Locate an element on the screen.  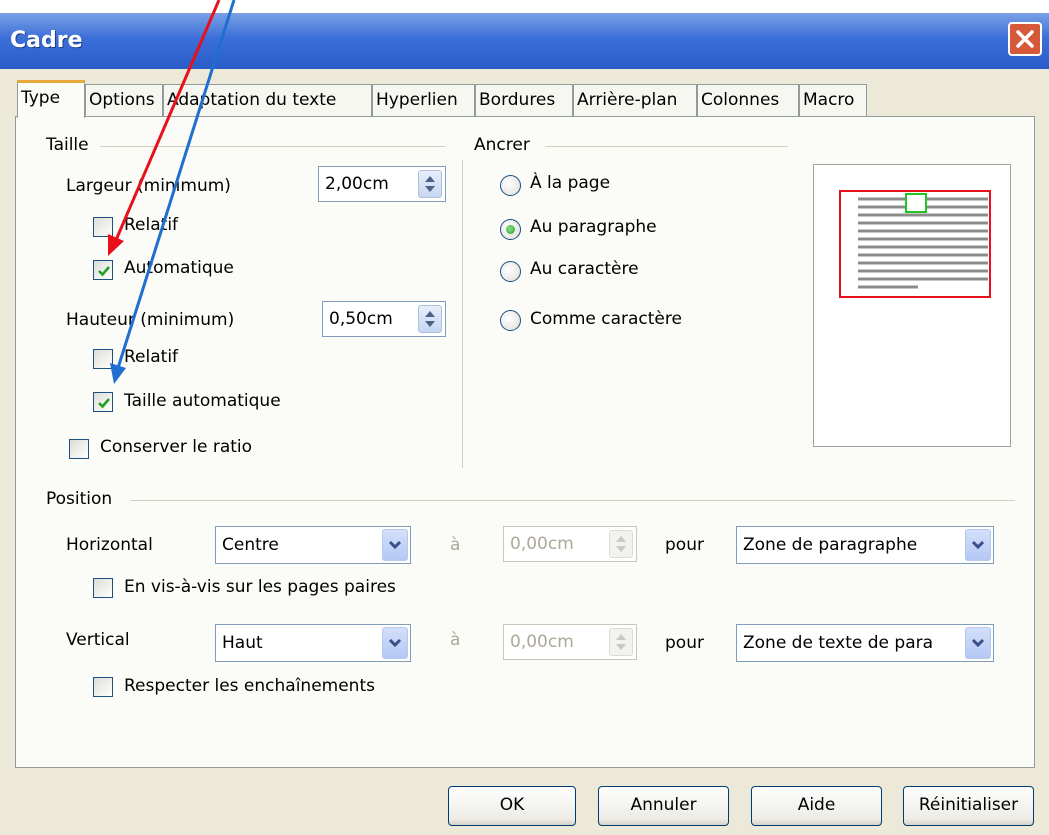
tab-type: Type is located at coordinates (51, 99).